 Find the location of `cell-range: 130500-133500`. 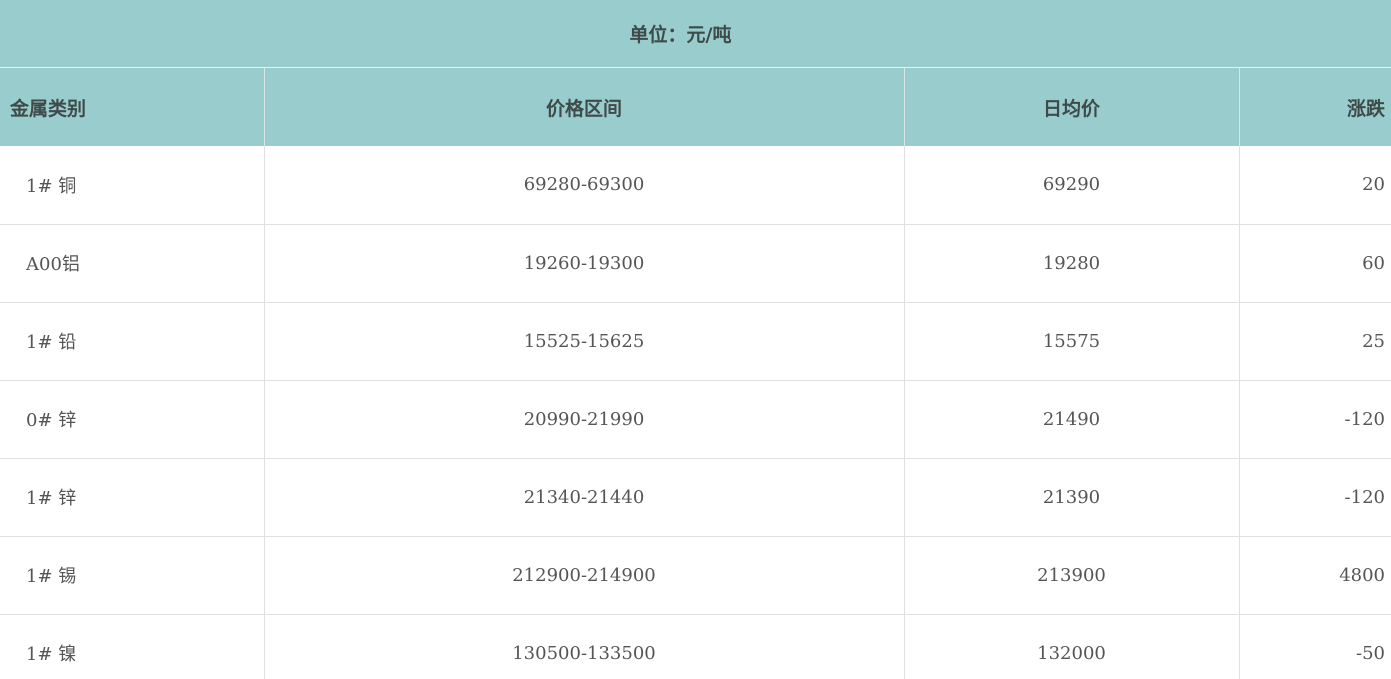

cell-range: 130500-133500 is located at coordinates (584, 646).